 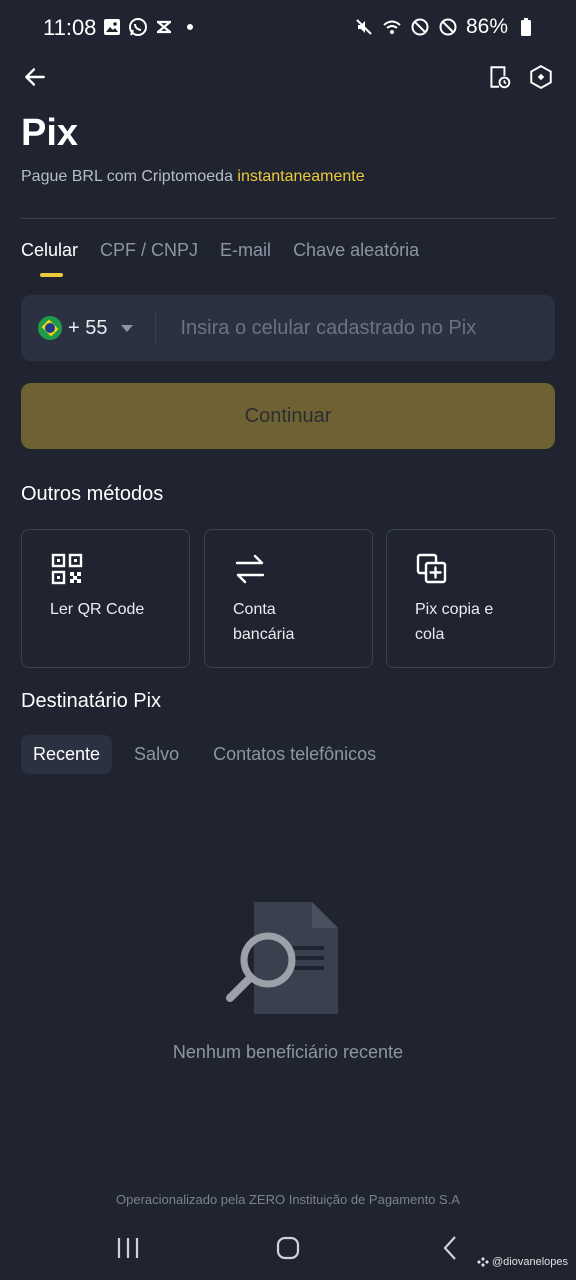 I want to click on subtitle-text: Pague BRL com Criptomoeda, so click(x=127, y=176).